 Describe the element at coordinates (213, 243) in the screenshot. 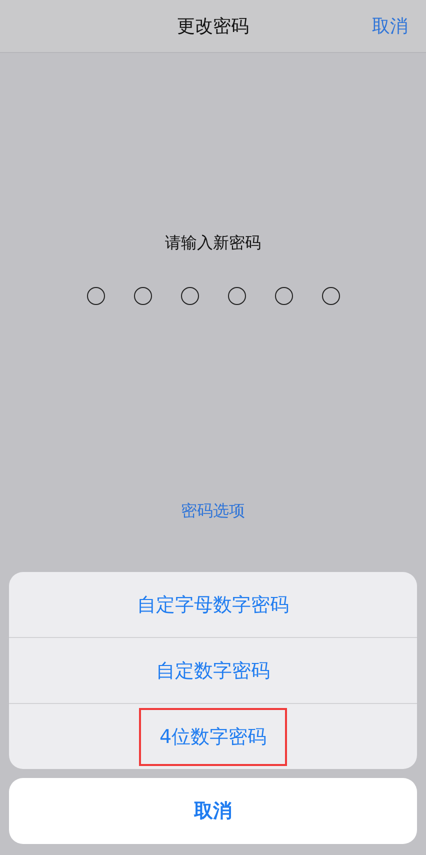

I see `prompt-text: 请输入新密码` at that location.